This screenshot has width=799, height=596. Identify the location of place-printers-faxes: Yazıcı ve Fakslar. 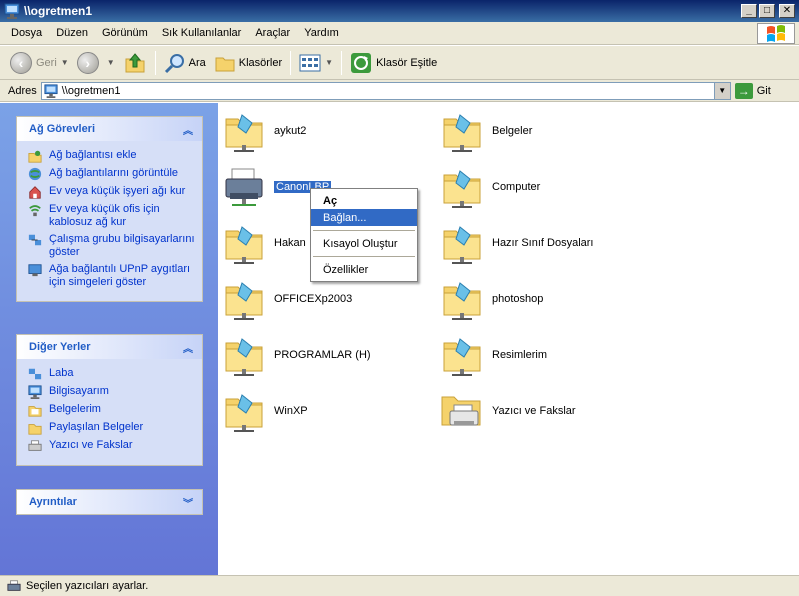
(111, 446).